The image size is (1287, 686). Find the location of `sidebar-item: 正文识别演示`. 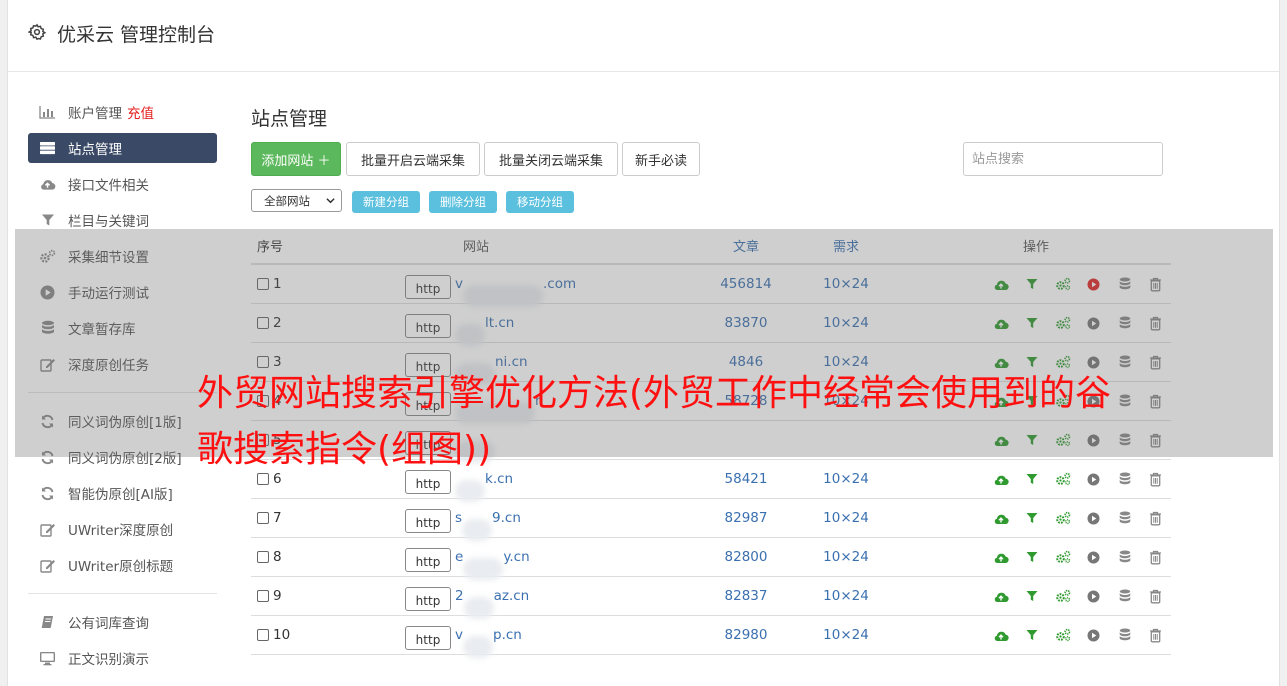

sidebar-item: 正文识别演示 is located at coordinates (122, 658).